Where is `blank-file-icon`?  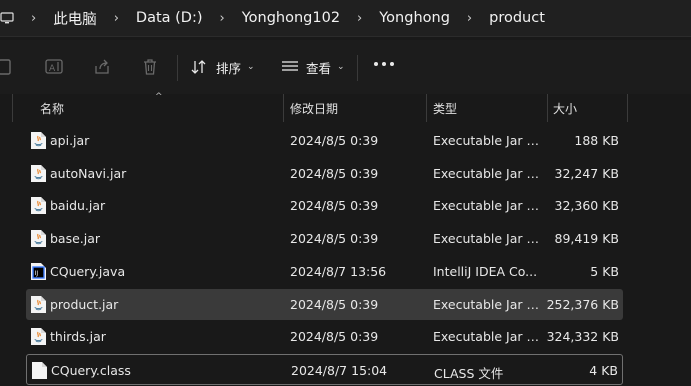 blank-file-icon is located at coordinates (39, 370).